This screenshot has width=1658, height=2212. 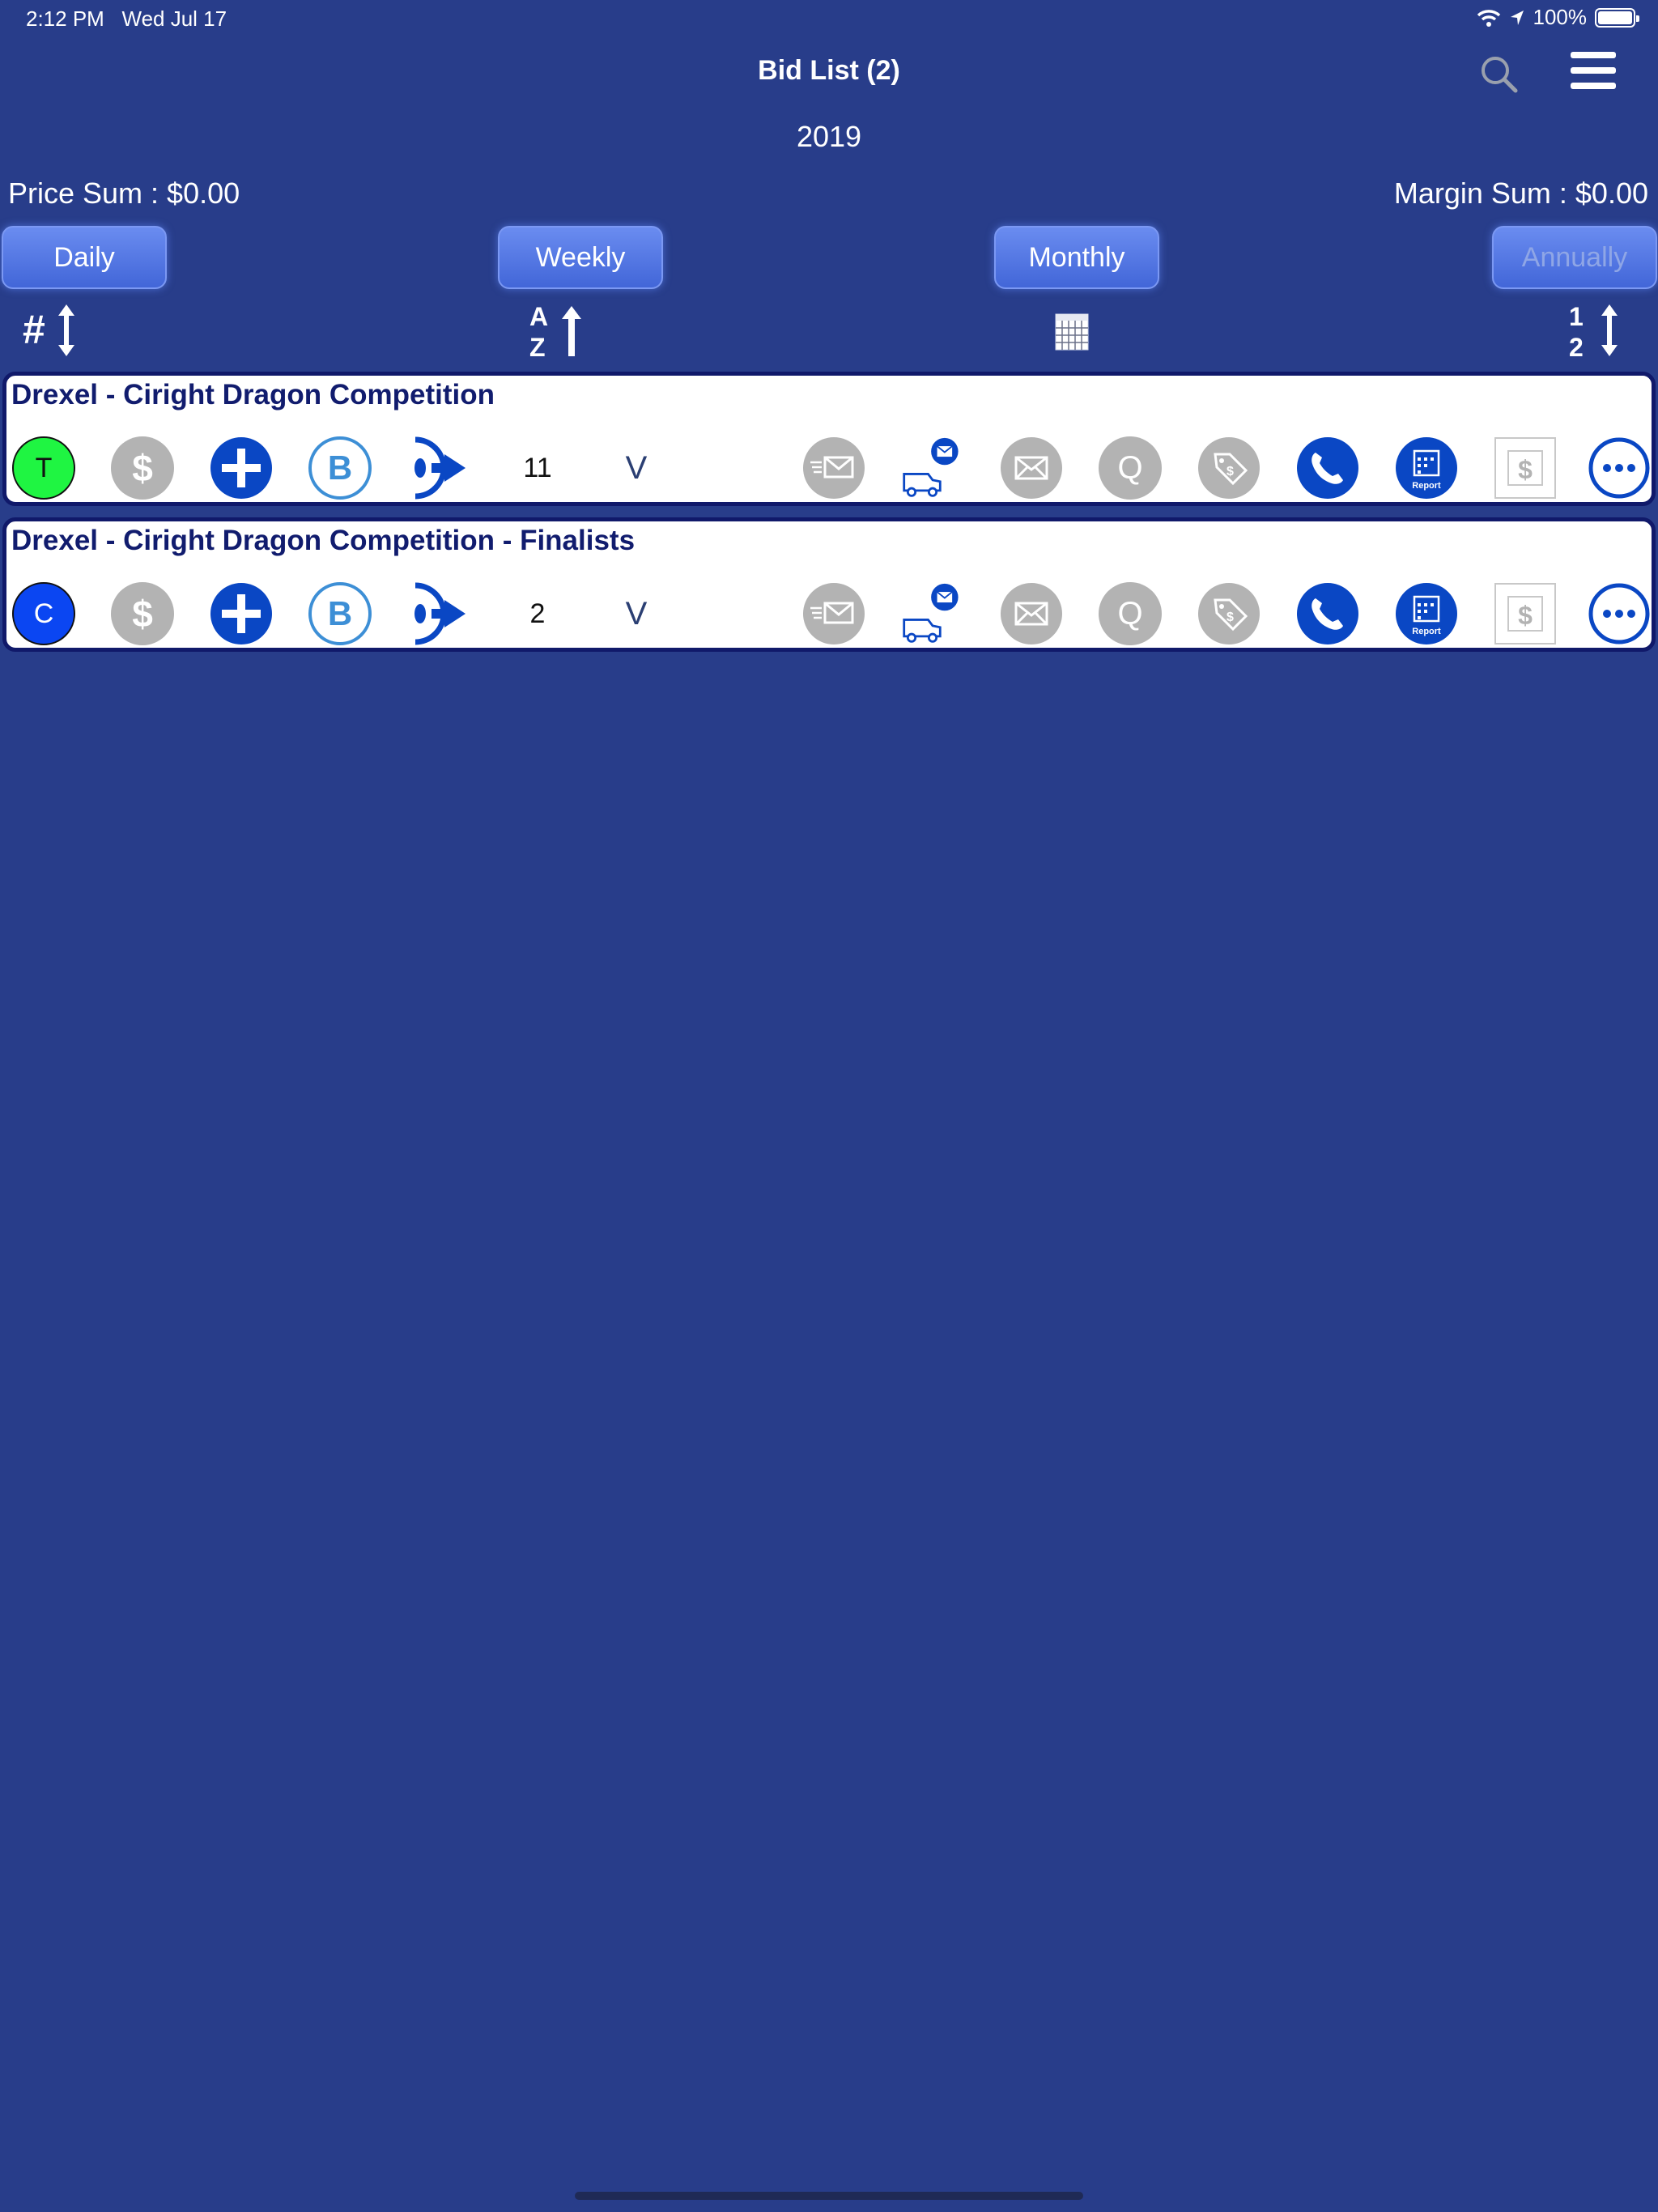 What do you see at coordinates (253, 395) in the screenshot?
I see `bid-title: Drexel - Ciright Dragon Competition` at bounding box center [253, 395].